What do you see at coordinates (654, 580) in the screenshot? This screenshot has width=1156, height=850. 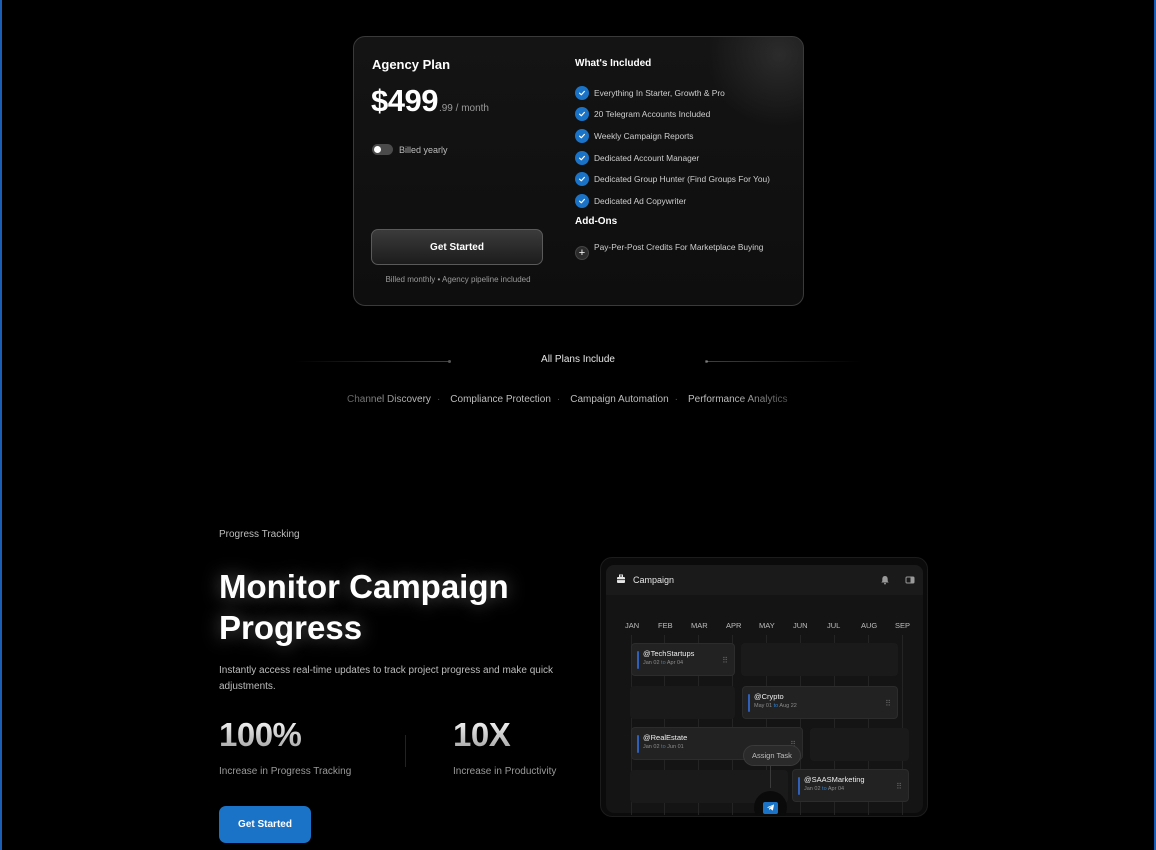 I see `campaign-title: Campaign` at bounding box center [654, 580].